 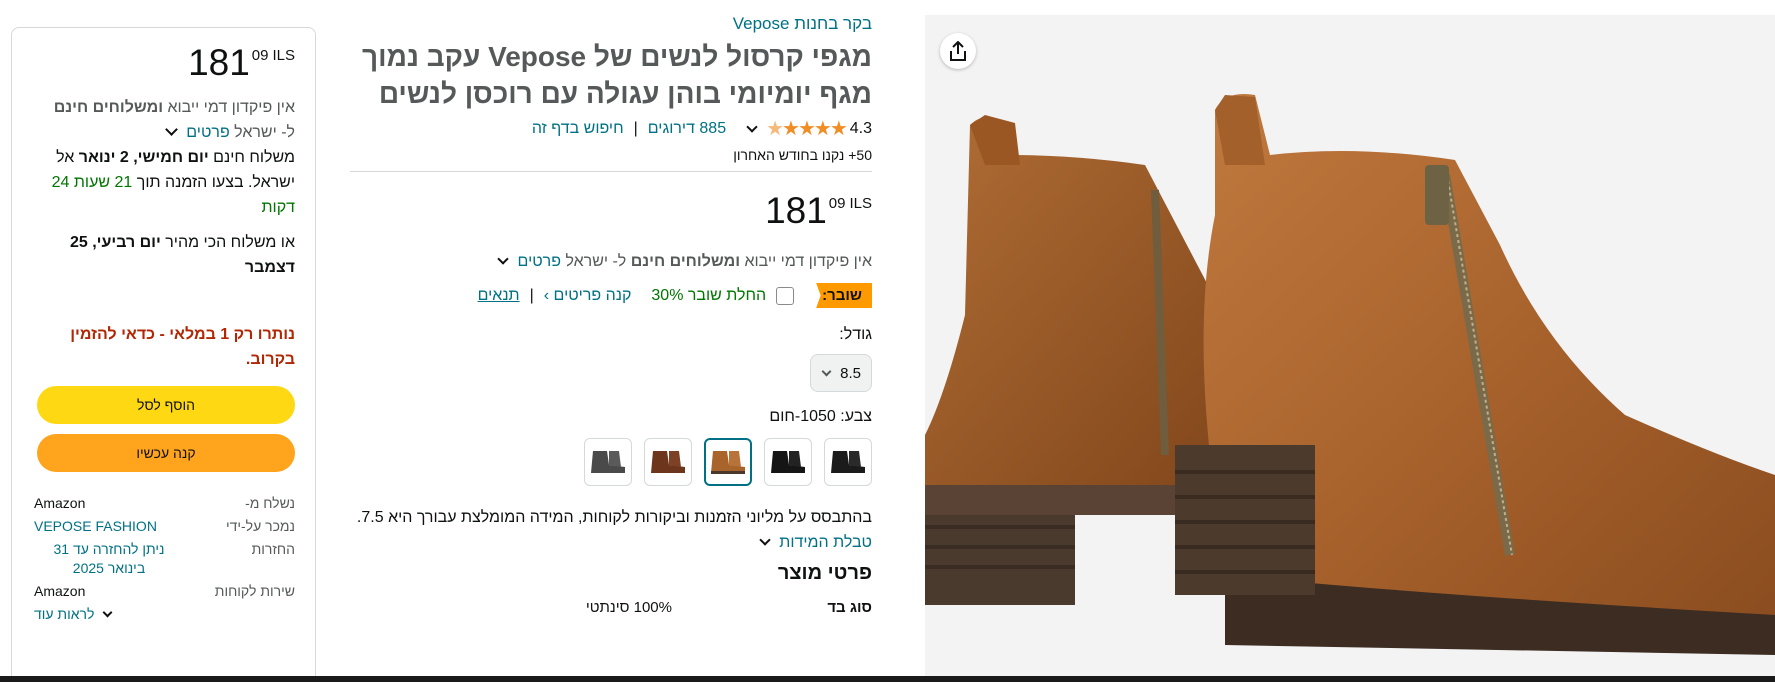 I want to click on rating-value: 4.3, so click(x=860, y=128).